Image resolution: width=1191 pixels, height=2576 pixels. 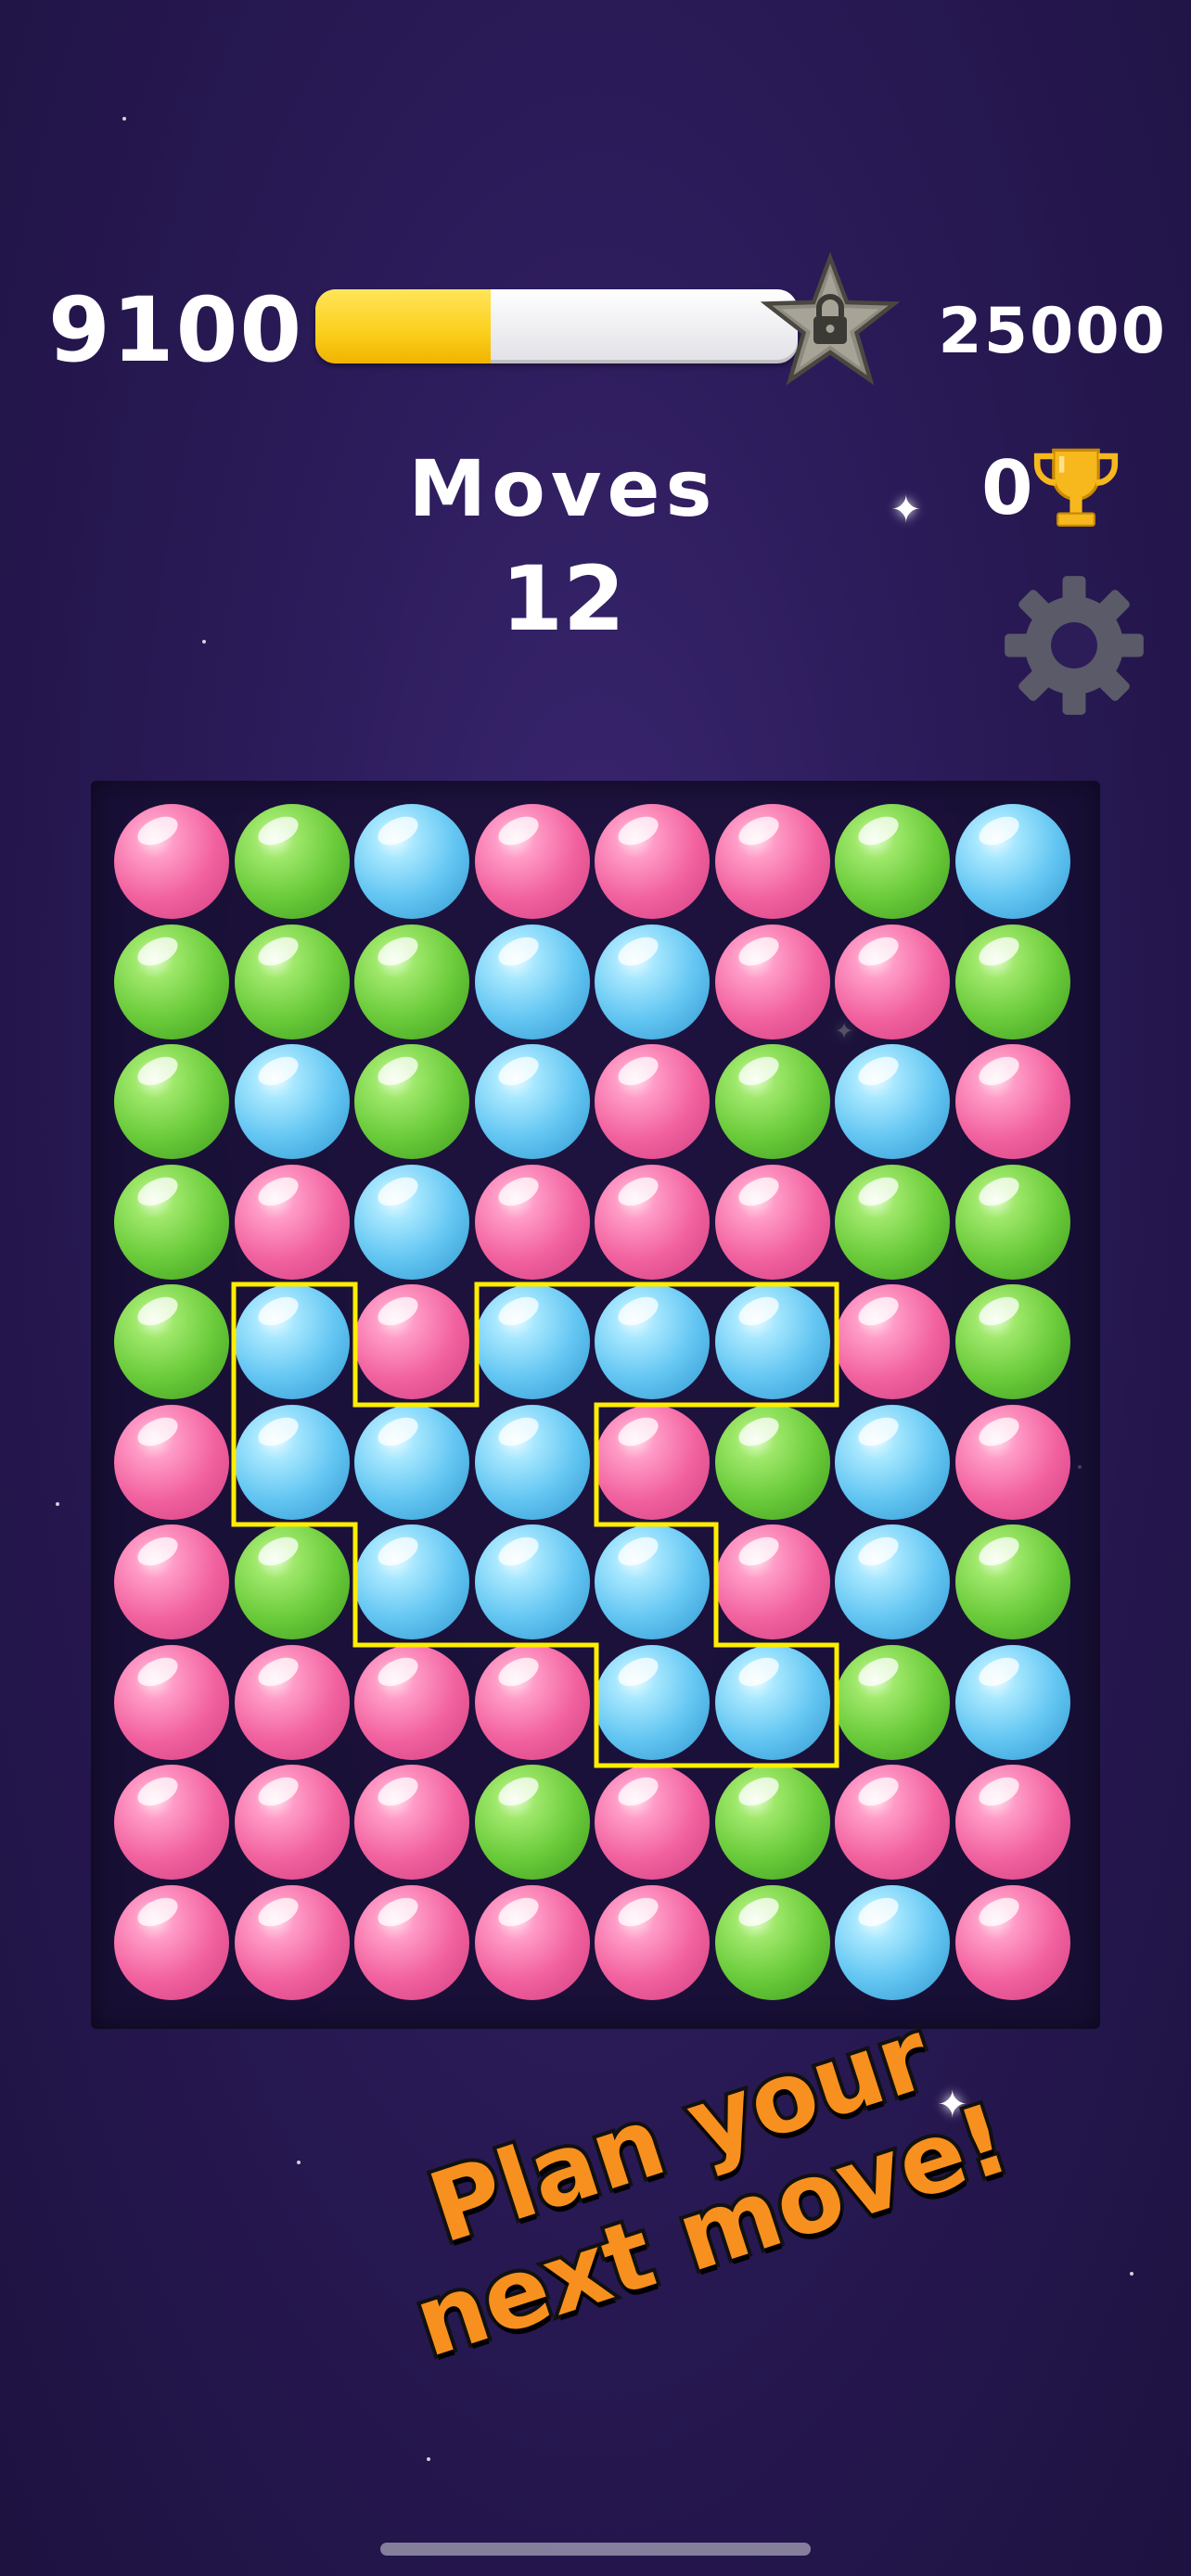 What do you see at coordinates (1052, 331) in the screenshot?
I see `target-score: 25000` at bounding box center [1052, 331].